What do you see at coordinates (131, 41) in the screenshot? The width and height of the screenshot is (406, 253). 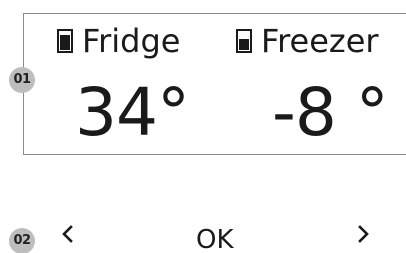 I see `fridge-label: Fridge` at bounding box center [131, 41].